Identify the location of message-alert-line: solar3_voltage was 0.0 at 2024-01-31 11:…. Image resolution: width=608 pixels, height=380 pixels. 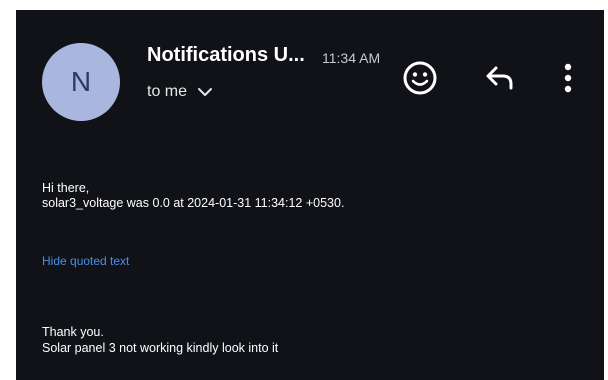
(193, 203).